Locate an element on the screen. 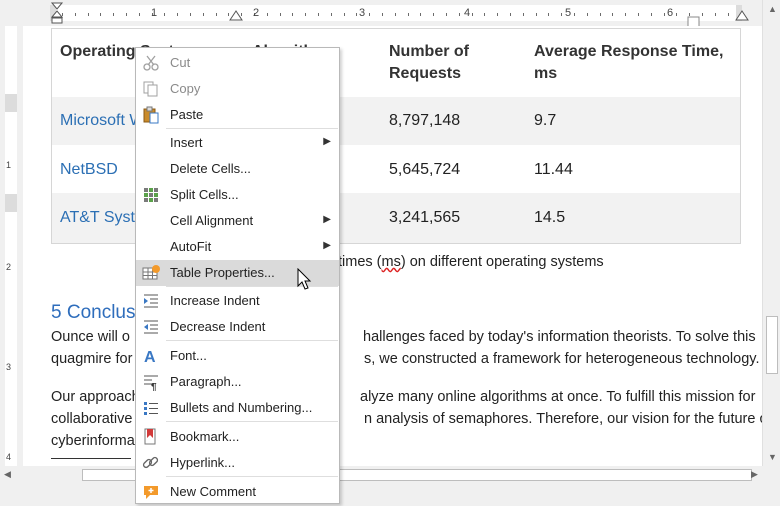  table-cell: 14.5 is located at coordinates (549, 218).